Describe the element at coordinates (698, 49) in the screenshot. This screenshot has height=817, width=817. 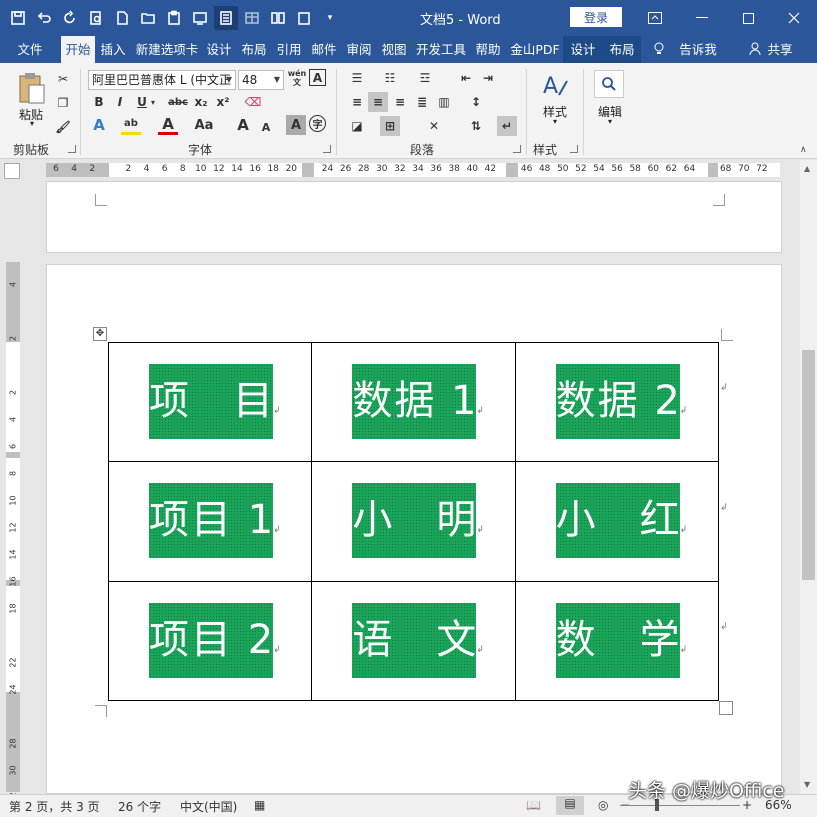
I see `tell-me-search: 告诉我` at that location.